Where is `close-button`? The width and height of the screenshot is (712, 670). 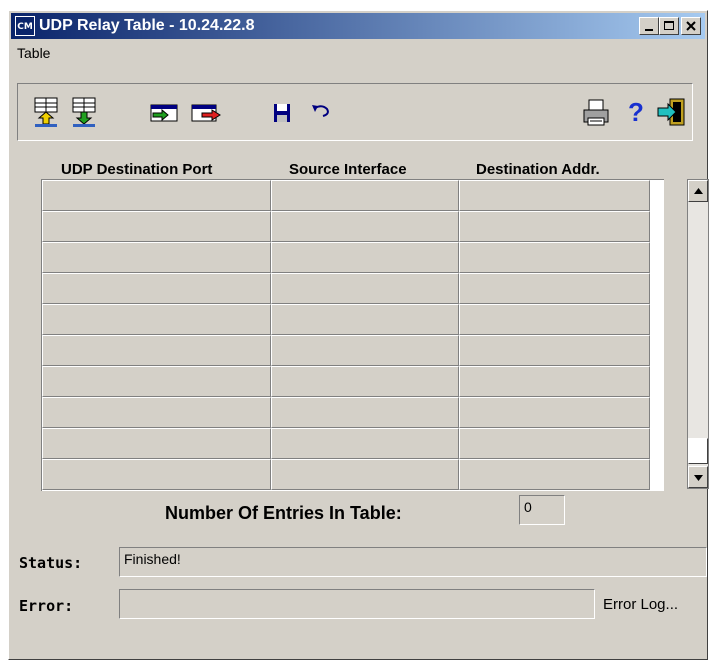
close-button is located at coordinates (691, 26).